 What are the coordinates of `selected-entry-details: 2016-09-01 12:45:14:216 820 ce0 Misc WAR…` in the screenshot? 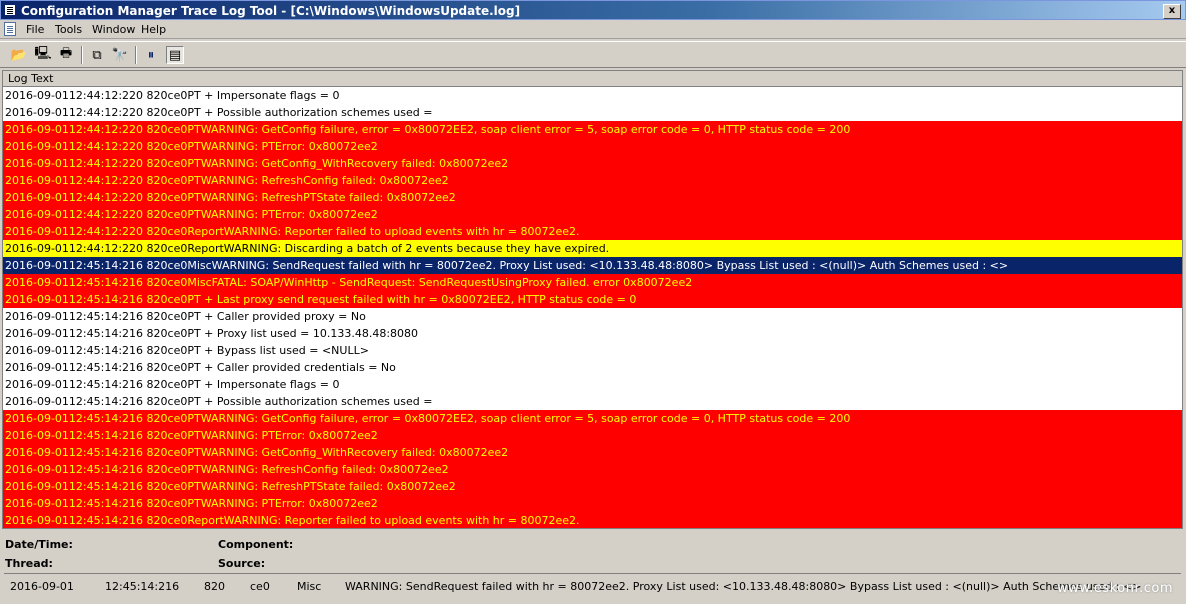 It's located at (592, 586).